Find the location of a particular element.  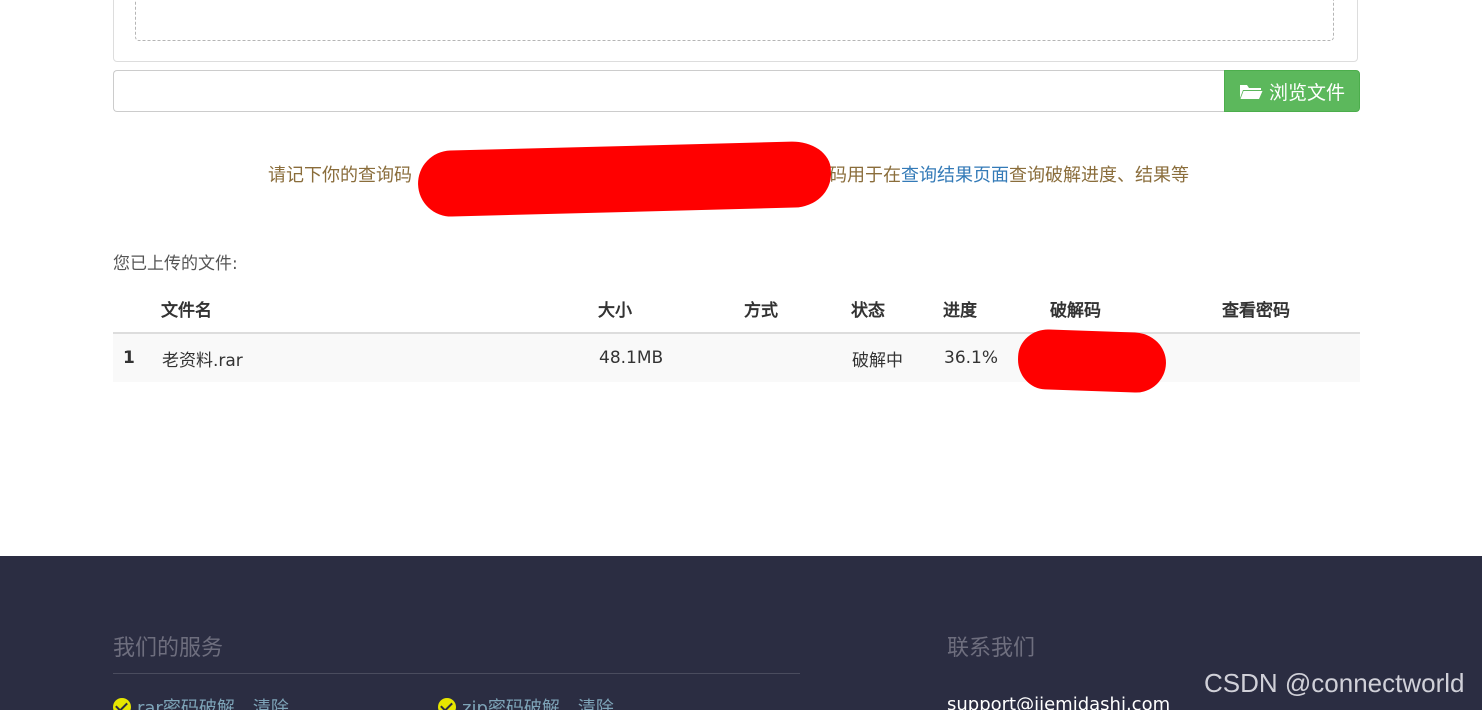

table-header-row: 文件名 大小 方式 状态 进度 破解码 查看密码 is located at coordinates (736, 309).